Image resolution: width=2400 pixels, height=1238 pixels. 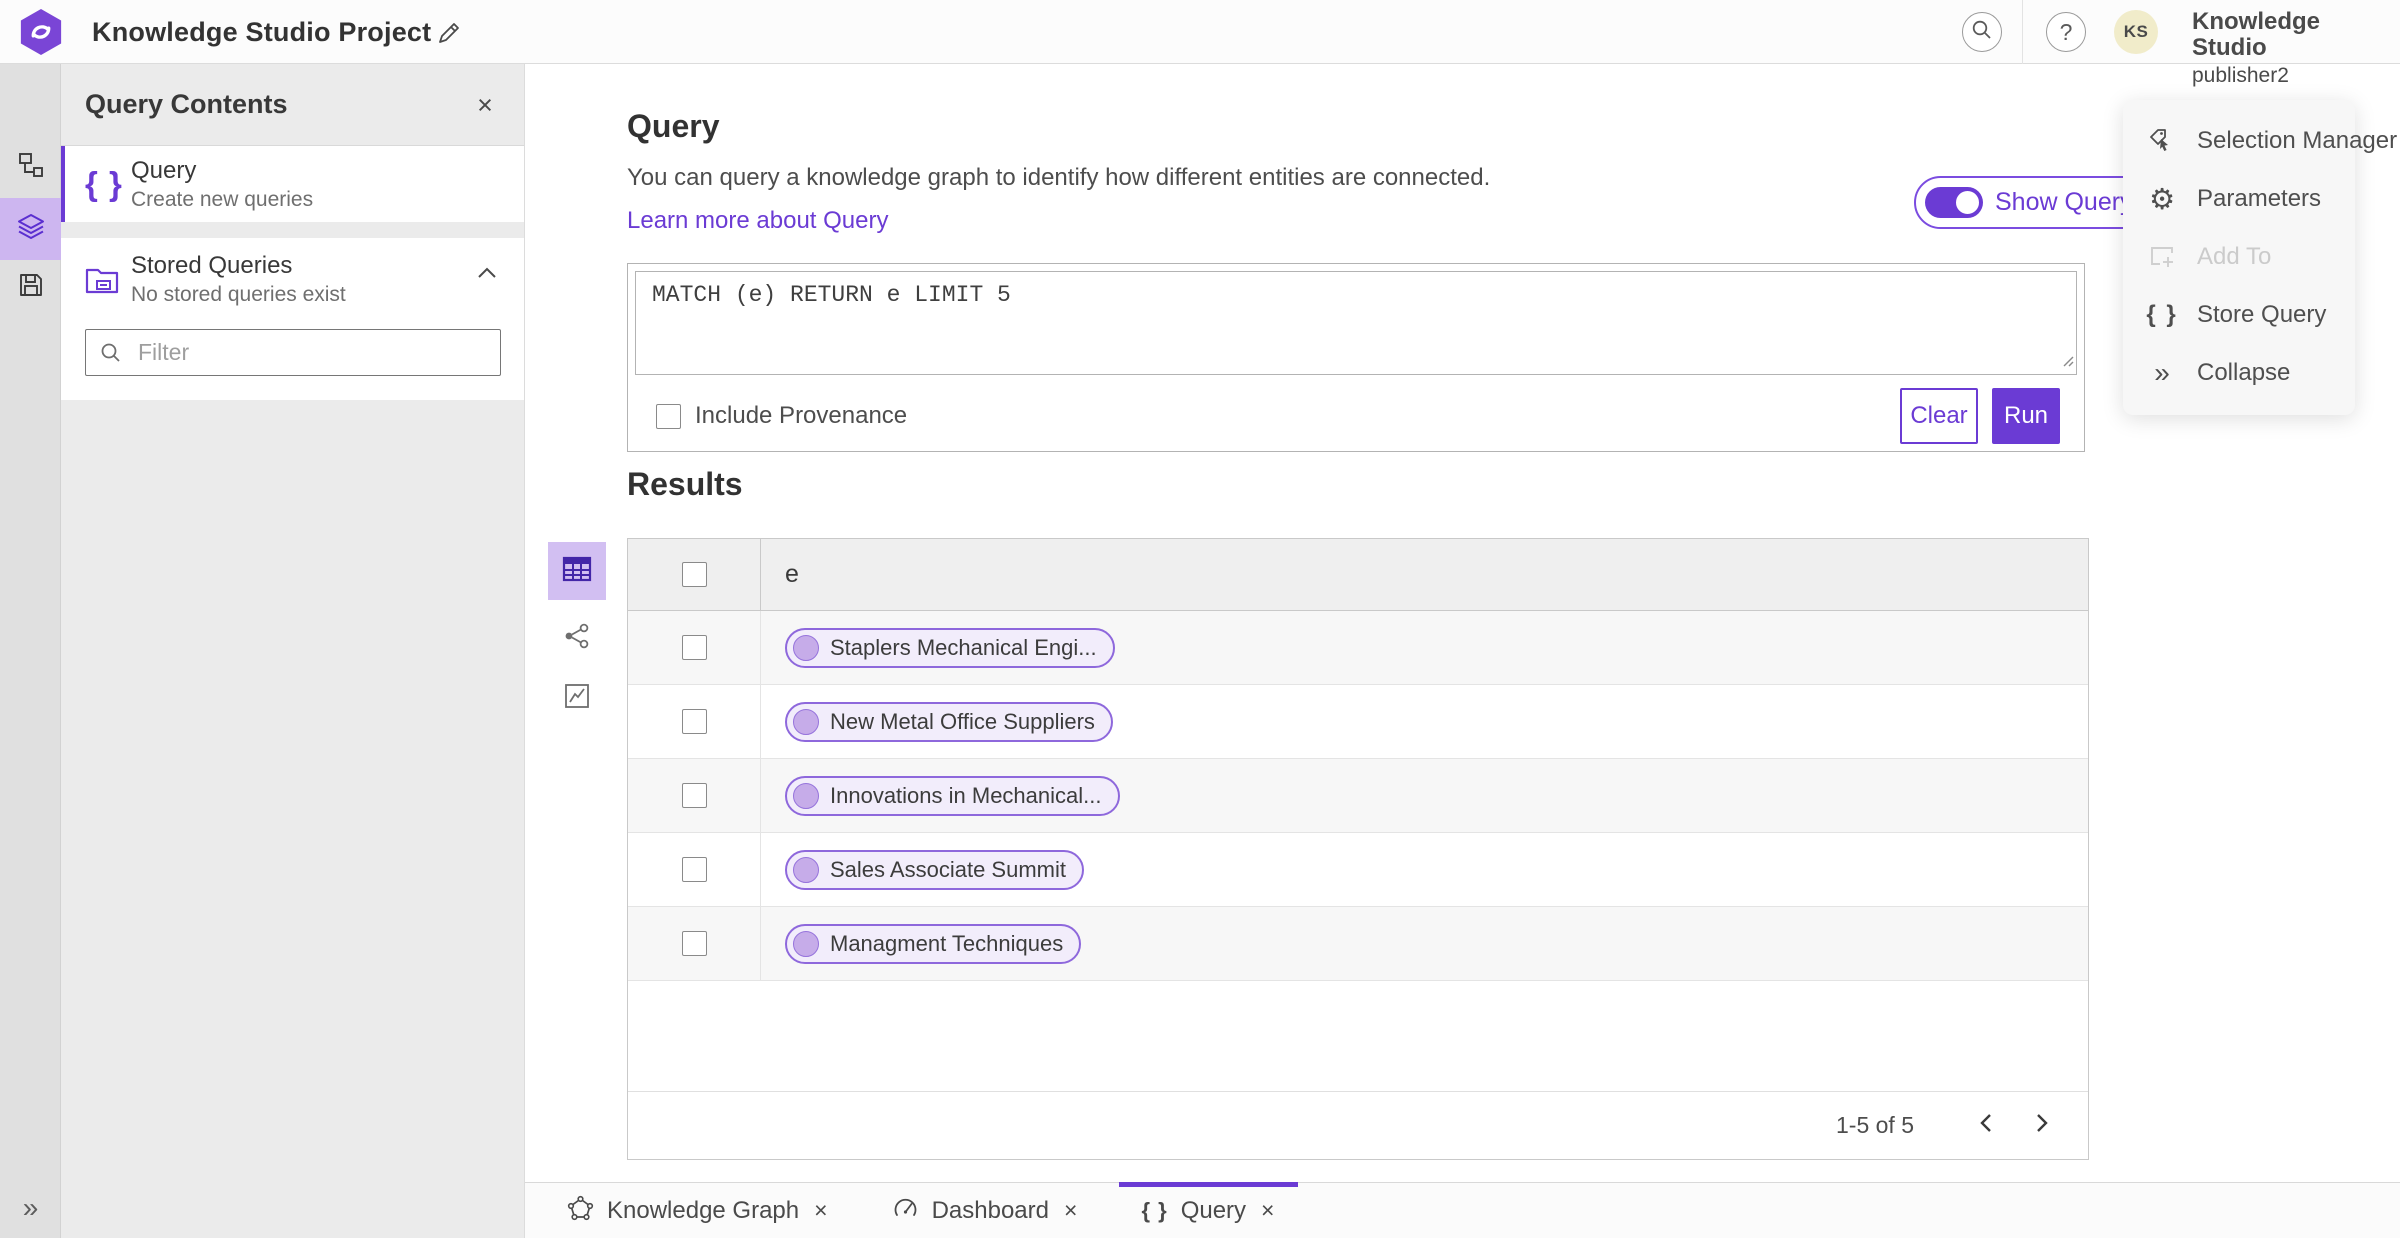 I want to click on next-page-button, so click(x=2042, y=1126).